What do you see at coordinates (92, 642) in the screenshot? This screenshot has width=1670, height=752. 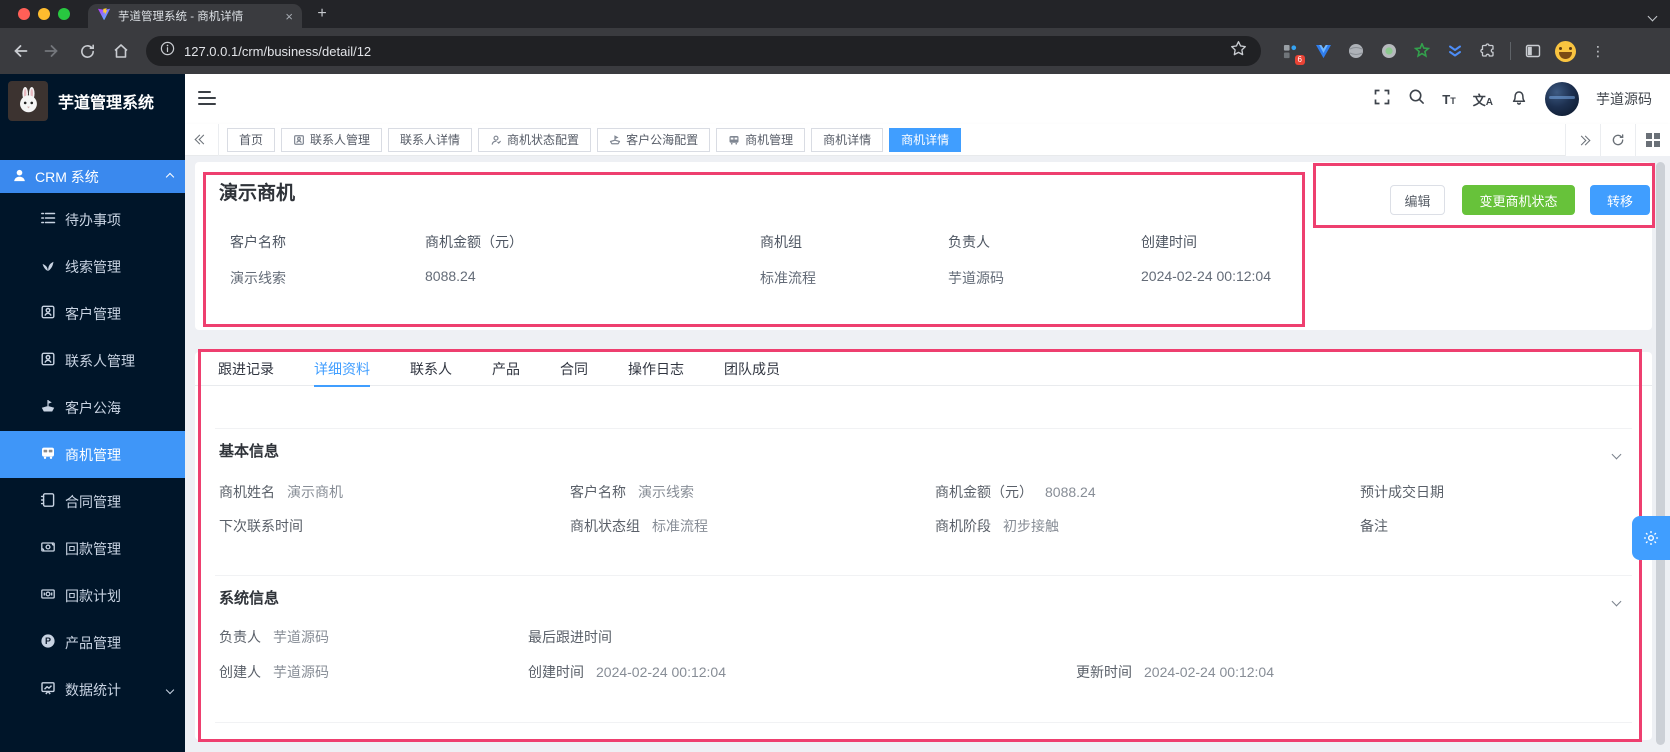 I see `sidebar-item-products: P 产品管理` at bounding box center [92, 642].